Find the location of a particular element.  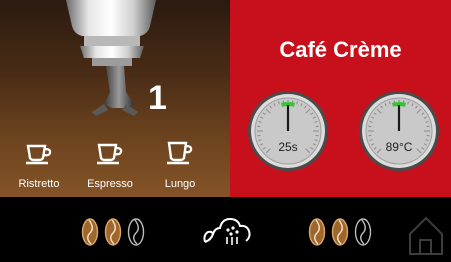

time-gauge: 25s is located at coordinates (288, 131).